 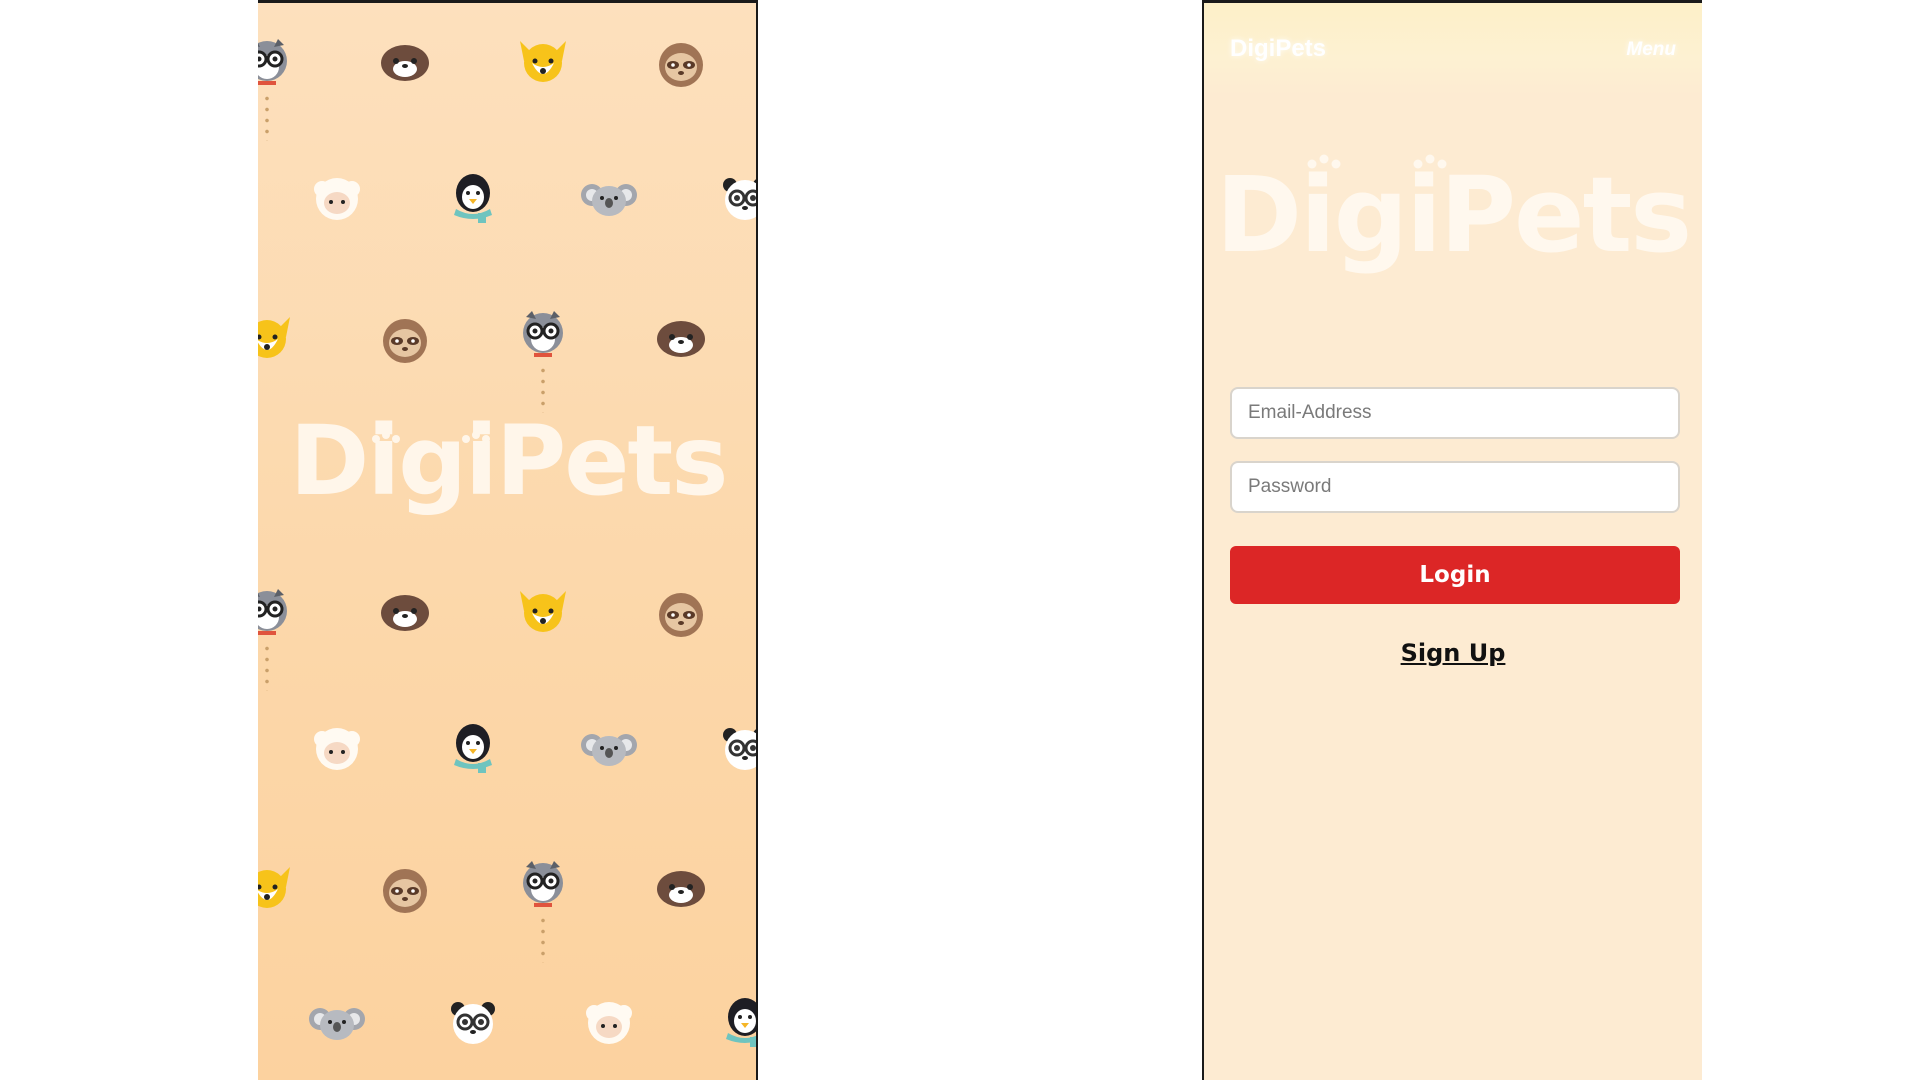 I want to click on login-button: Login, so click(x=1455, y=575).